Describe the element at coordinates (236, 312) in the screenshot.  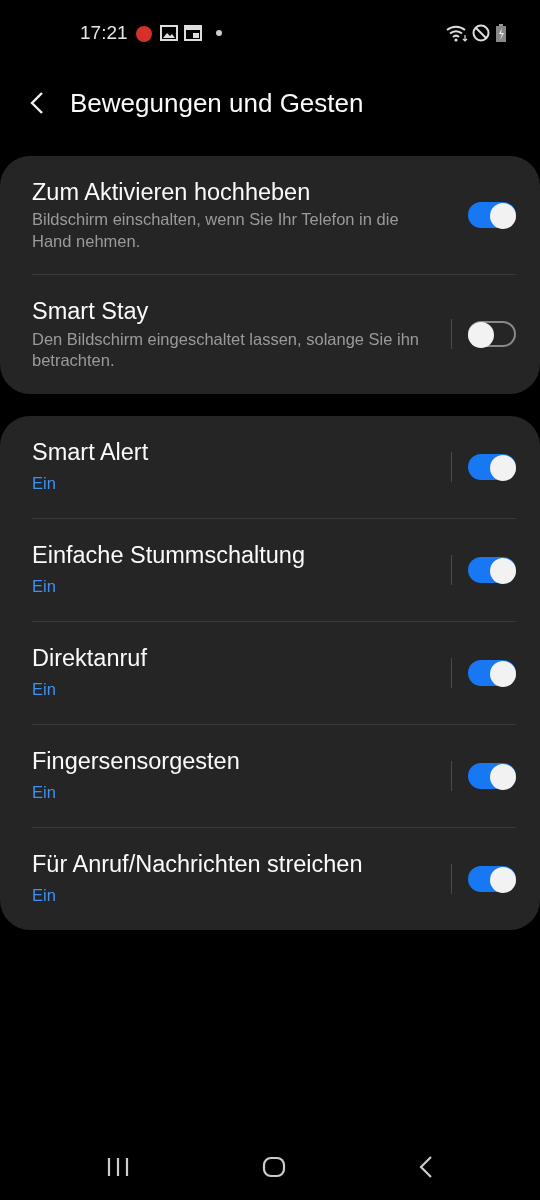
I see `setting-title: Smart Stay` at that location.